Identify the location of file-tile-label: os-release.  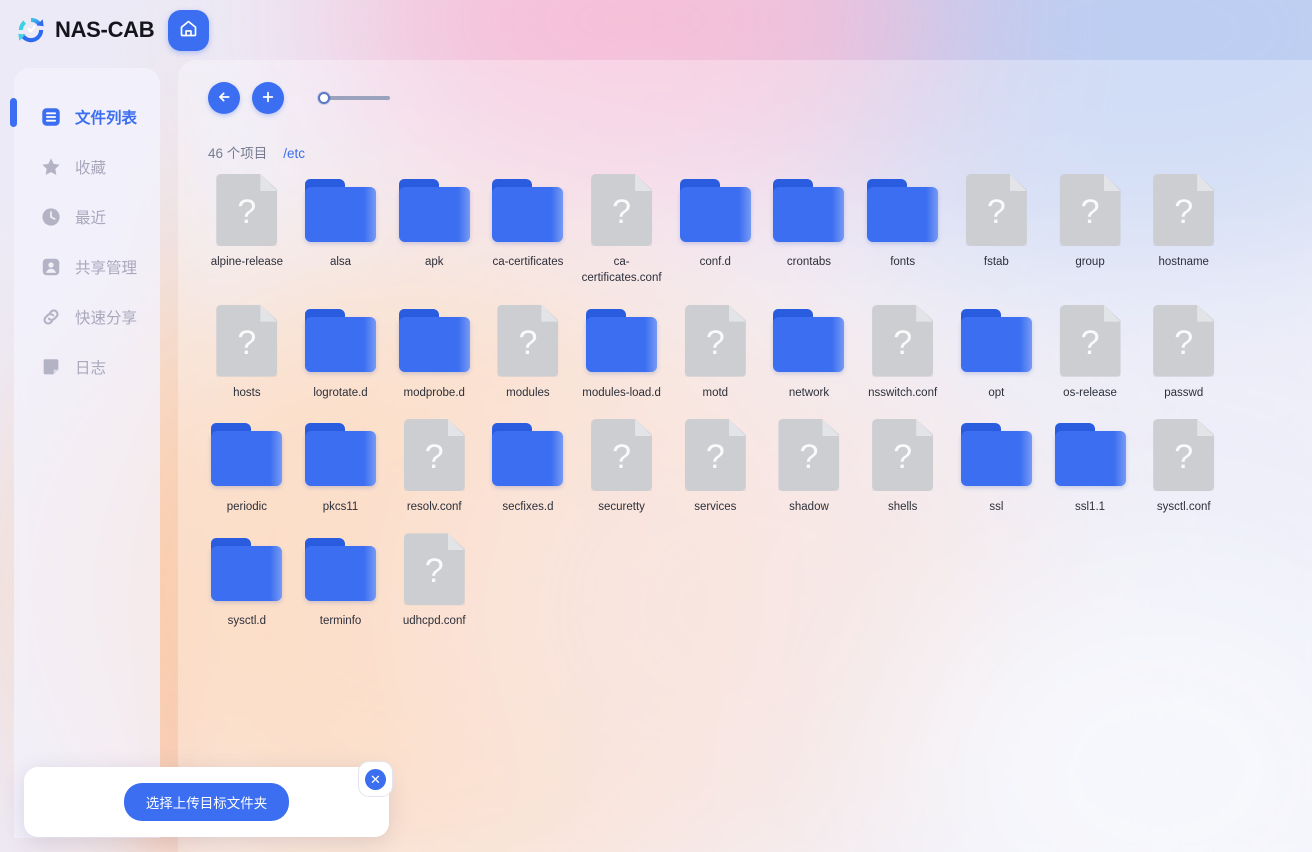
(1090, 392).